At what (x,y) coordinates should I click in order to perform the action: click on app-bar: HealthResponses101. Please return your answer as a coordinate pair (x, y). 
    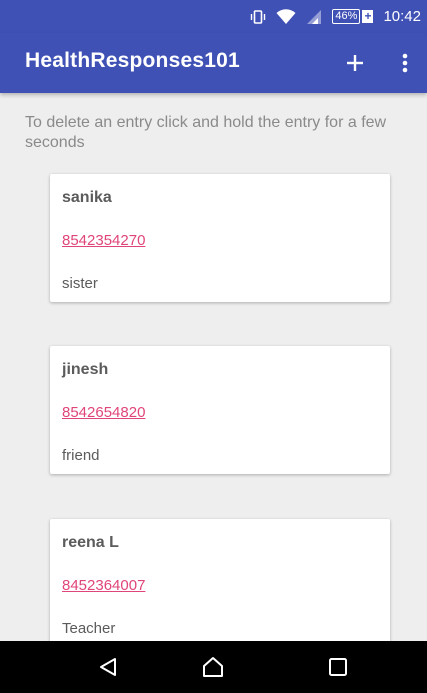
    Looking at the image, I should click on (213, 63).